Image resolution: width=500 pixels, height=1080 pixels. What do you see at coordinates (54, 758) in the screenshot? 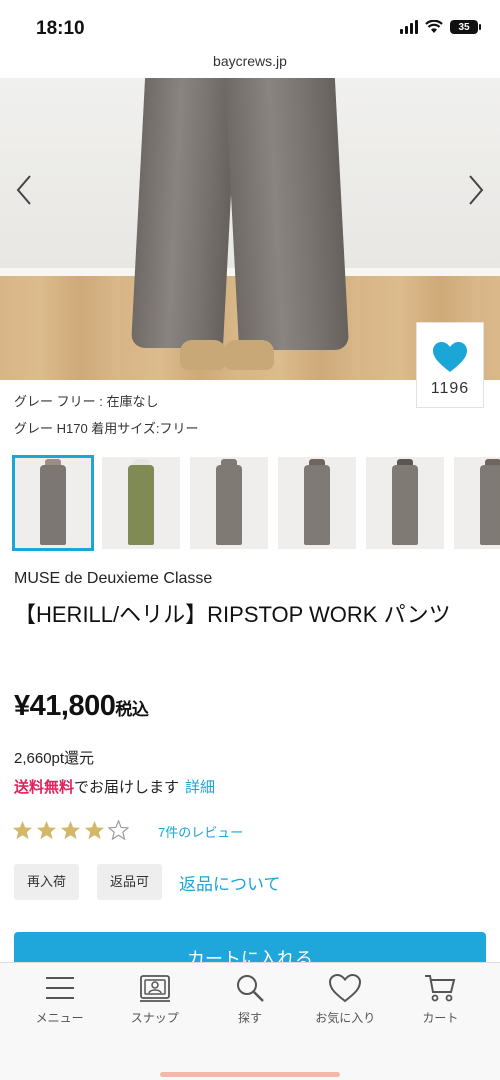
I see `points-info: 2,660pt還元` at bounding box center [54, 758].